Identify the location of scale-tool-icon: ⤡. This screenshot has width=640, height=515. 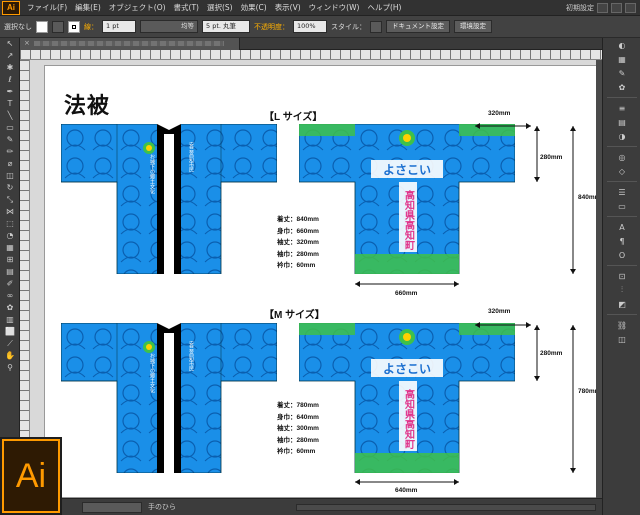
(10, 200).